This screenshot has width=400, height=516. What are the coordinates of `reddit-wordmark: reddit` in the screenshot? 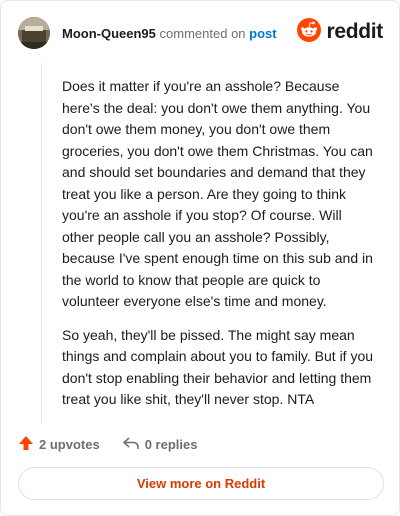 It's located at (354, 31).